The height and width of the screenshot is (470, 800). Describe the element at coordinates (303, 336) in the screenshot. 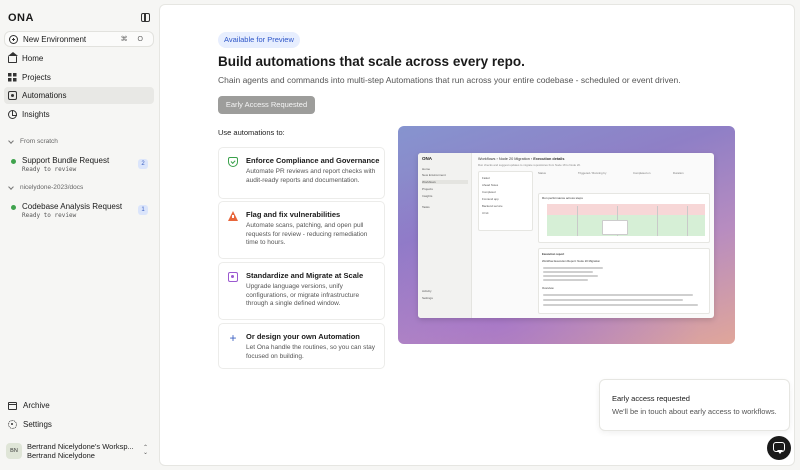

I see `card-title: Or design your own Automation` at that location.